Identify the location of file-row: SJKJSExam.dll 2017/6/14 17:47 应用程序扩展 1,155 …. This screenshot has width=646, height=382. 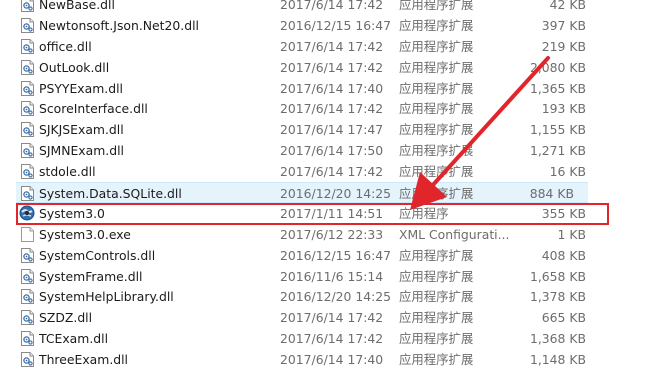
(323, 129).